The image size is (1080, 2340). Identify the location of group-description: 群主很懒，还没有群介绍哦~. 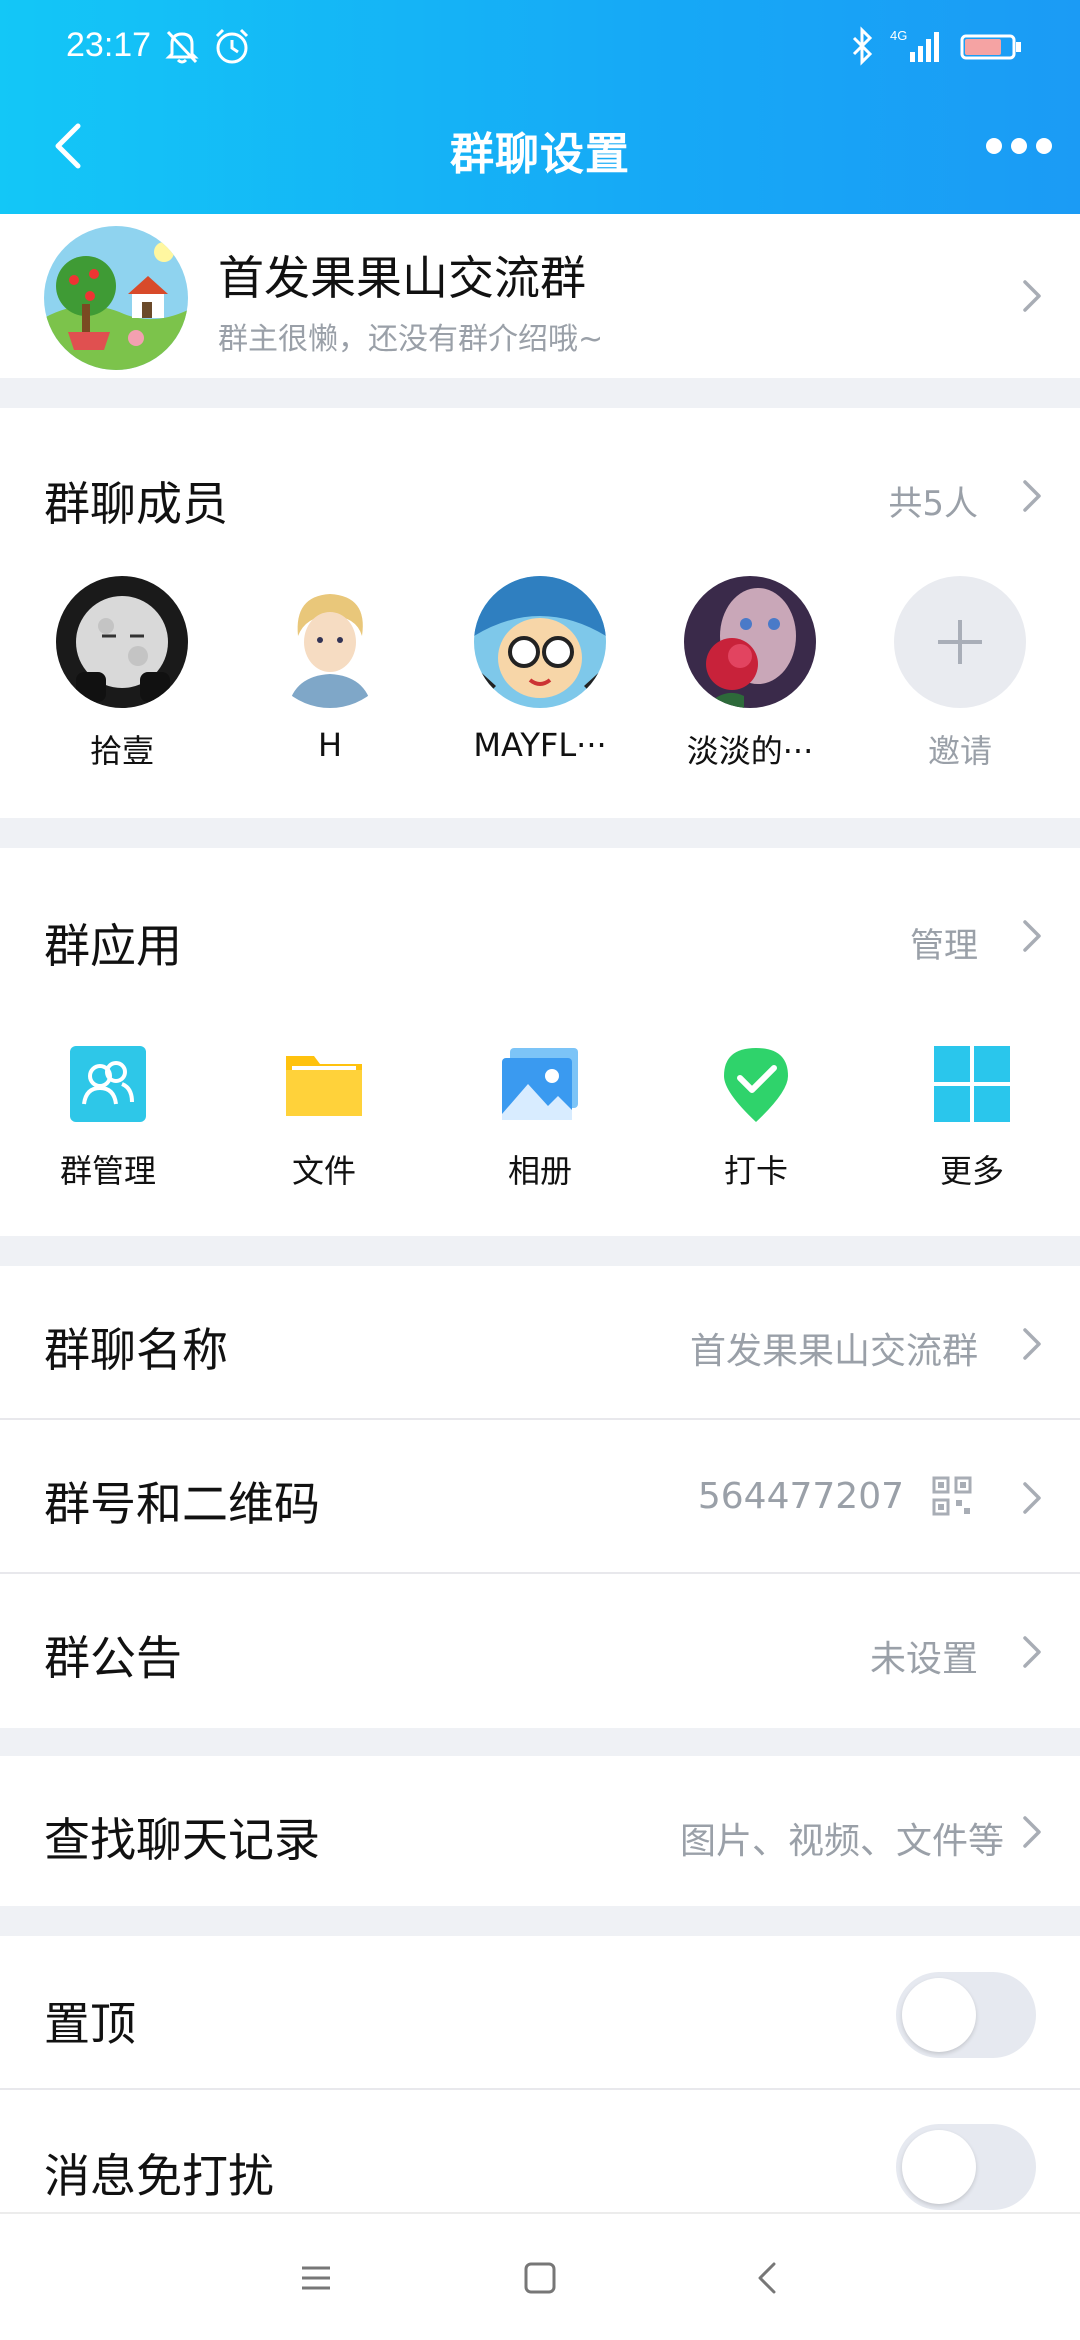
(411, 339).